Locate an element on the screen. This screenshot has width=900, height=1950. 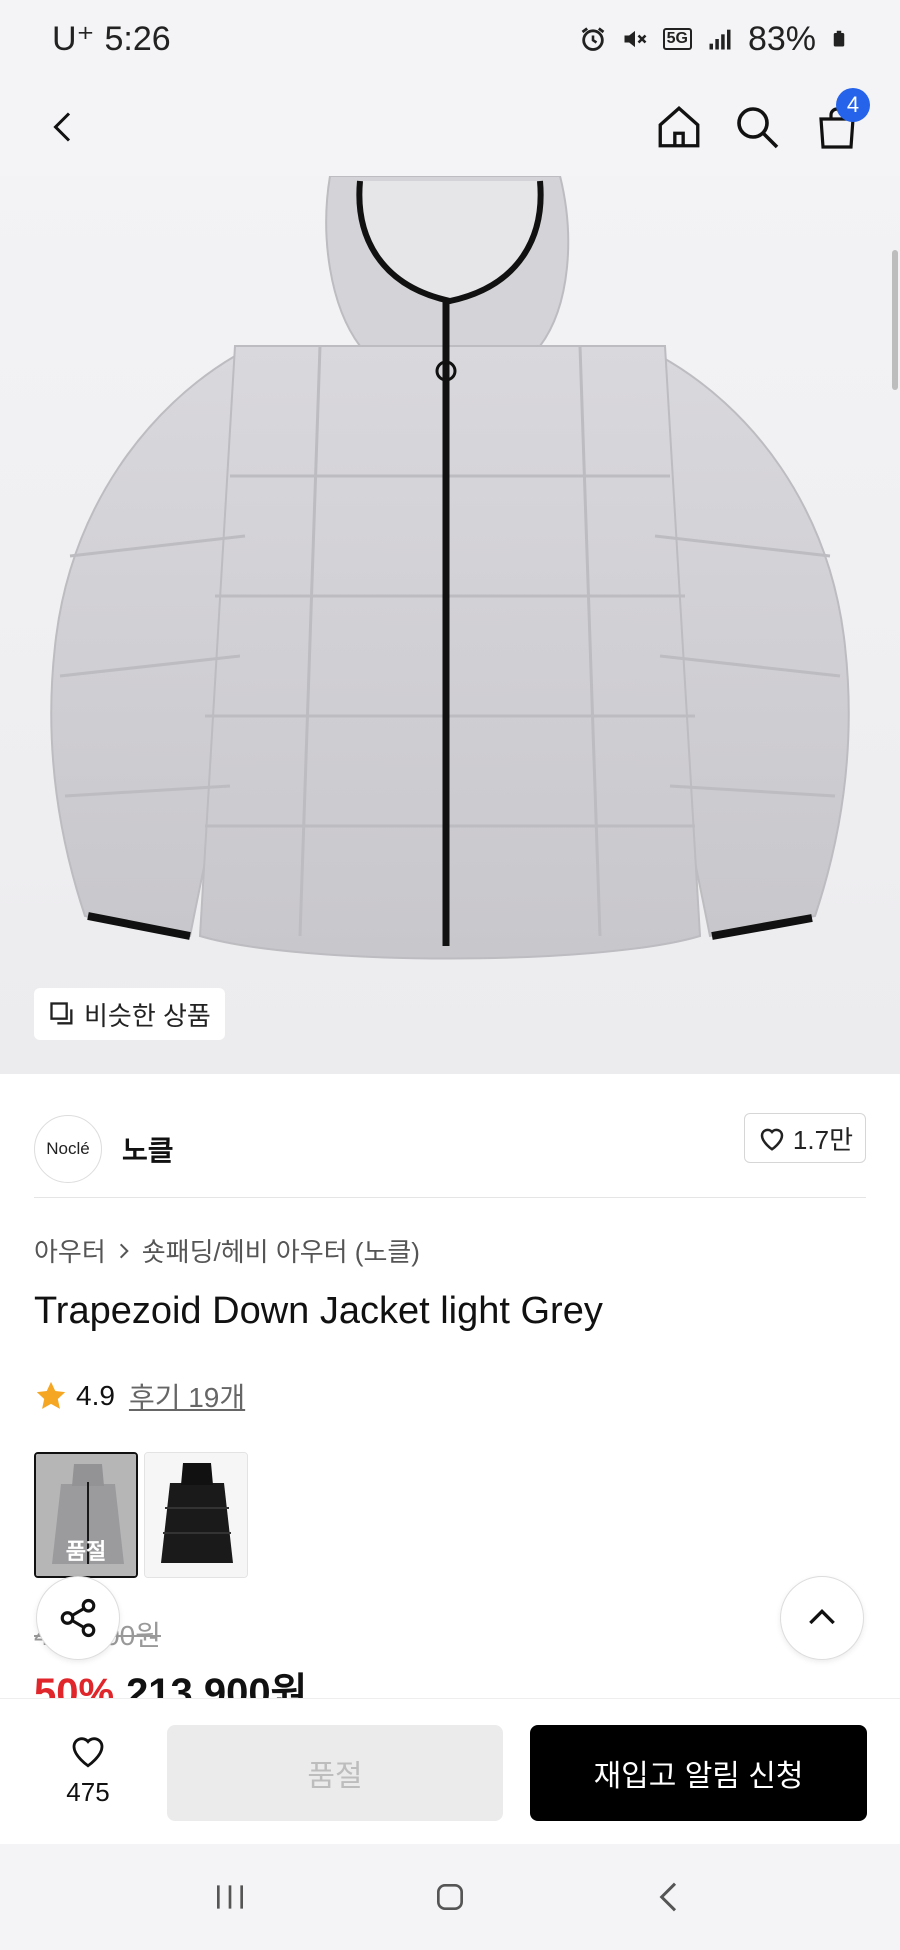
back-button is located at coordinates (63, 127).